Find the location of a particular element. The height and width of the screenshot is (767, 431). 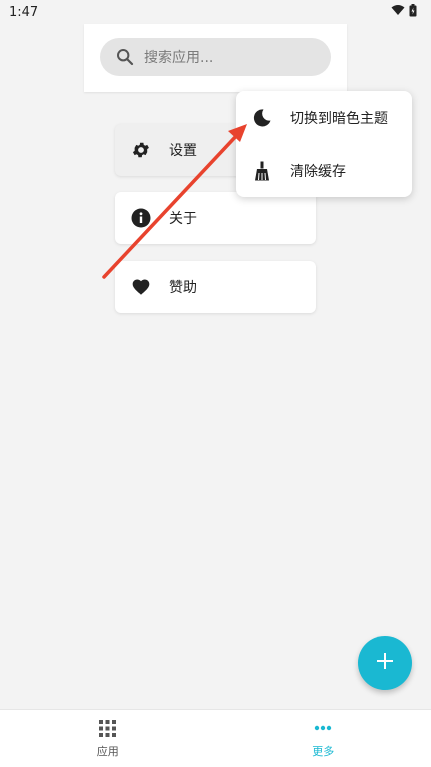

overflow-popup-menu: 切换到暗色主题 清除缓存 is located at coordinates (324, 144).